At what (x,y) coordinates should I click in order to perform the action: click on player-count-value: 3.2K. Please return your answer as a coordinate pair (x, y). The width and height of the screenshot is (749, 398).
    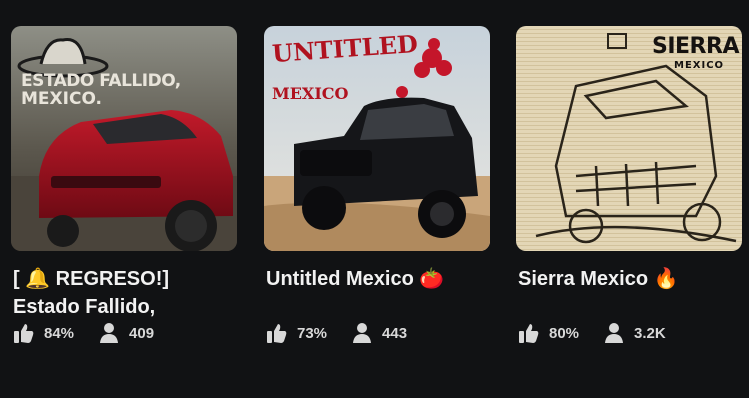
    Looking at the image, I should click on (650, 333).